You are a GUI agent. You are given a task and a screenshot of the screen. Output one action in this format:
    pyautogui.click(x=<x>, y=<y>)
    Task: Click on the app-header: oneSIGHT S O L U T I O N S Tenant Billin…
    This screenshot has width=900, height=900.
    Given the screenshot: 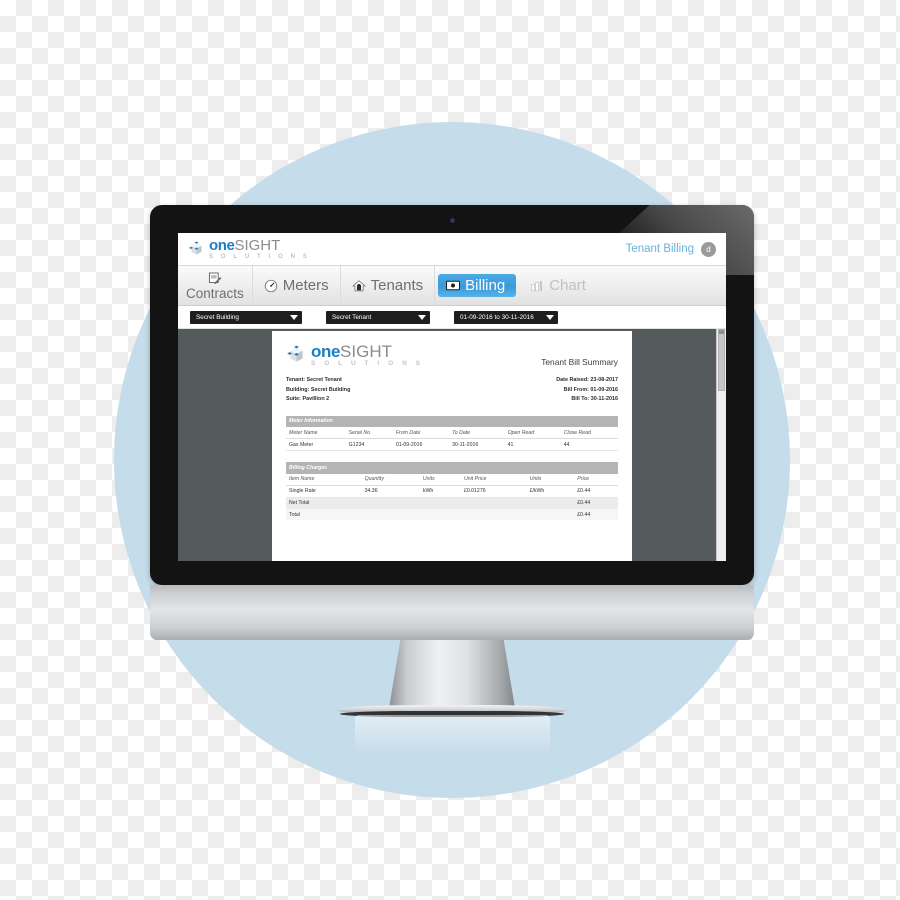 What is the action you would take?
    pyautogui.click(x=452, y=249)
    